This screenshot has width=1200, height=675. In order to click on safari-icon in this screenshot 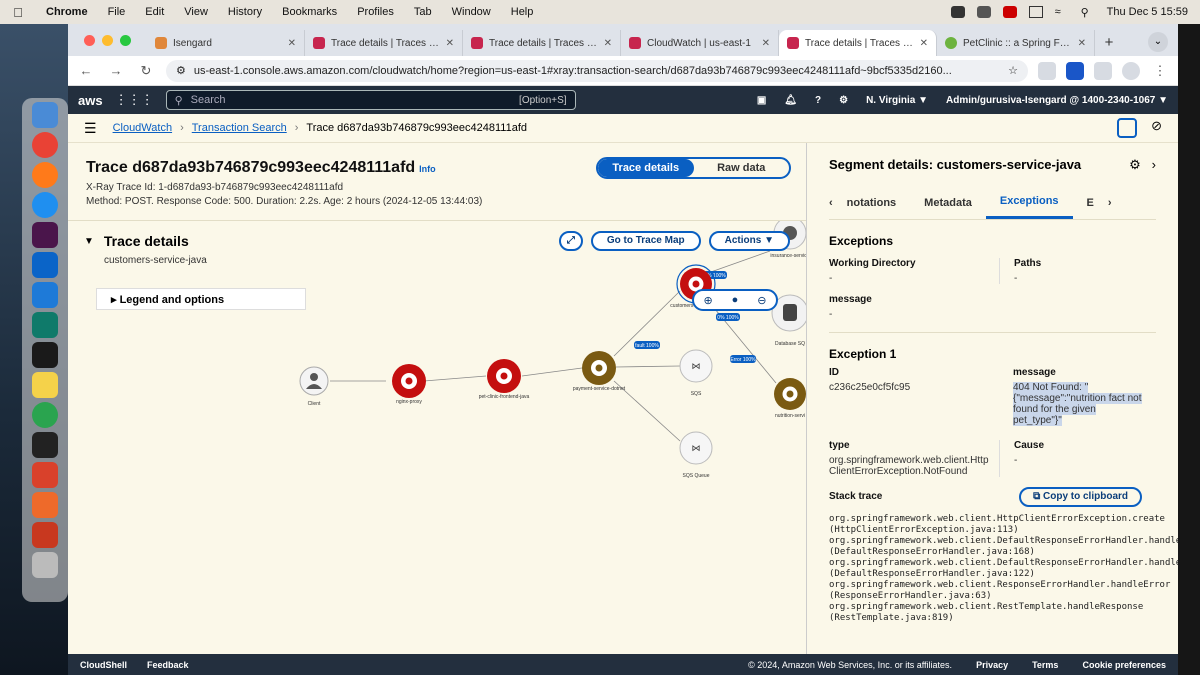, I will do `click(45, 205)`.